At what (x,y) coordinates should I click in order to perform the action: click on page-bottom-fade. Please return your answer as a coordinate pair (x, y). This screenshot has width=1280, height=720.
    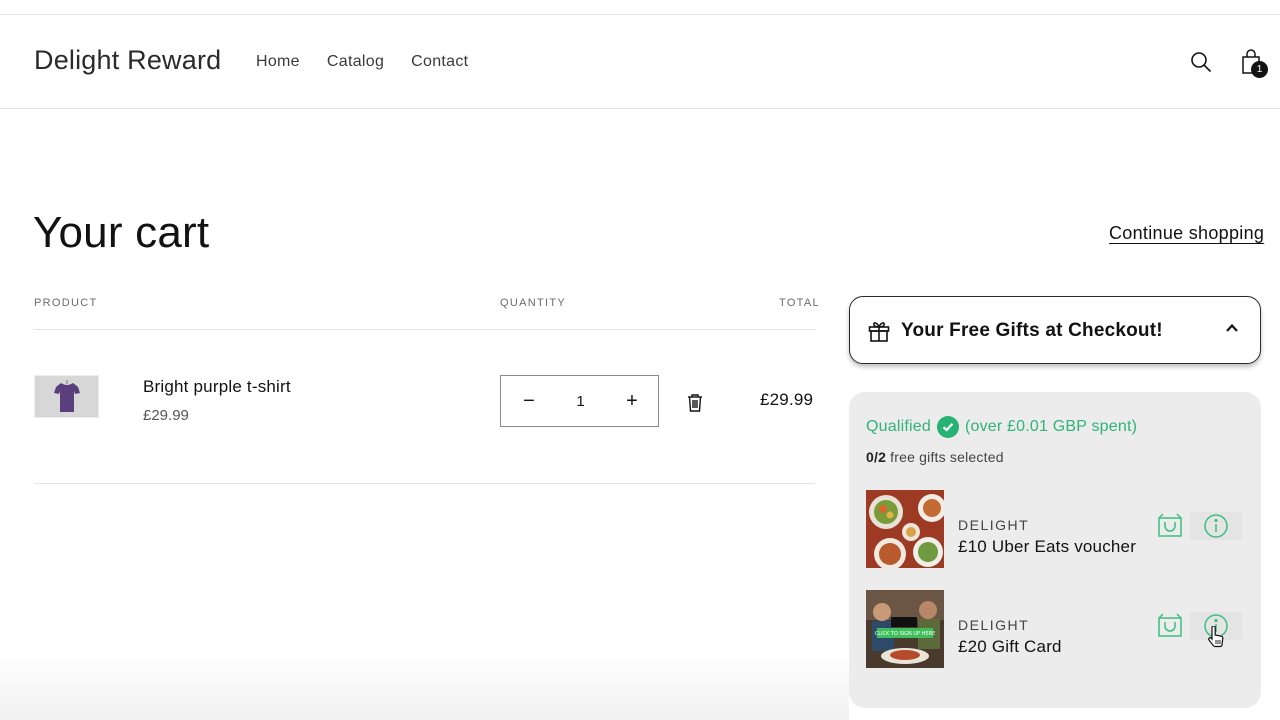
    Looking at the image, I should click on (424, 685).